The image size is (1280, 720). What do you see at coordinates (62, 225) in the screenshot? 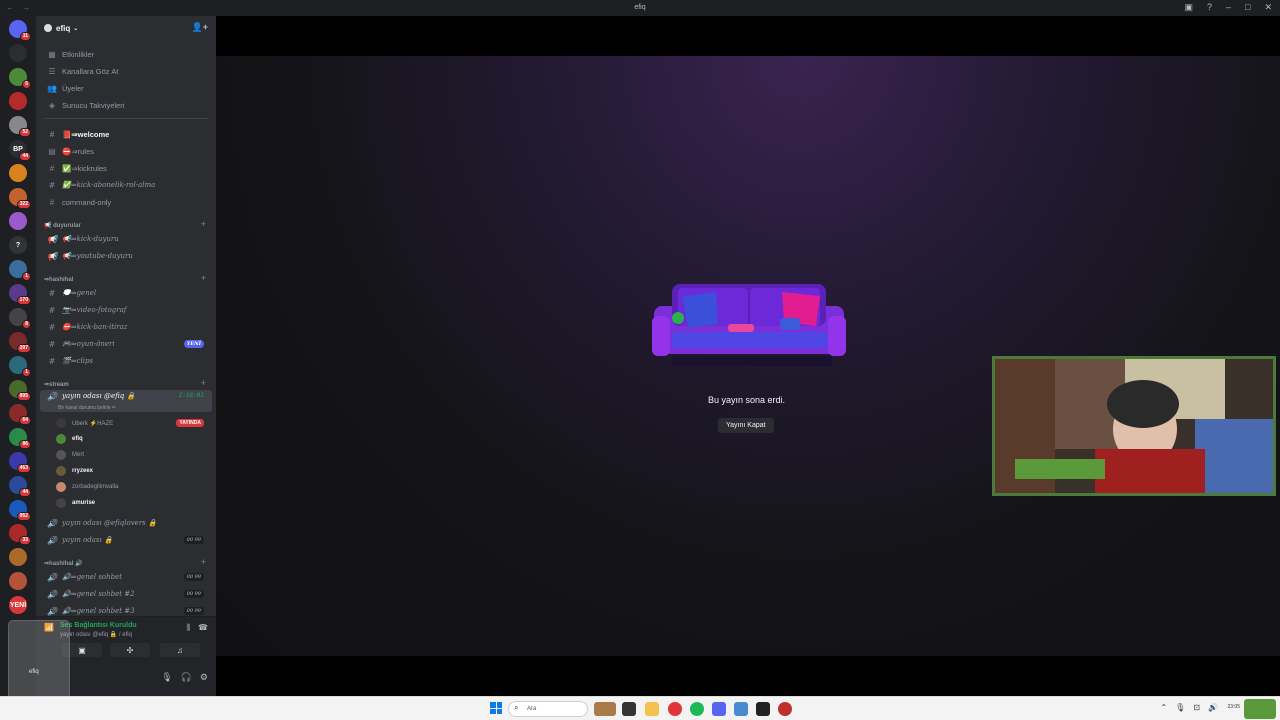
I see `category-duyurular: 📢 duyurular` at bounding box center [62, 225].